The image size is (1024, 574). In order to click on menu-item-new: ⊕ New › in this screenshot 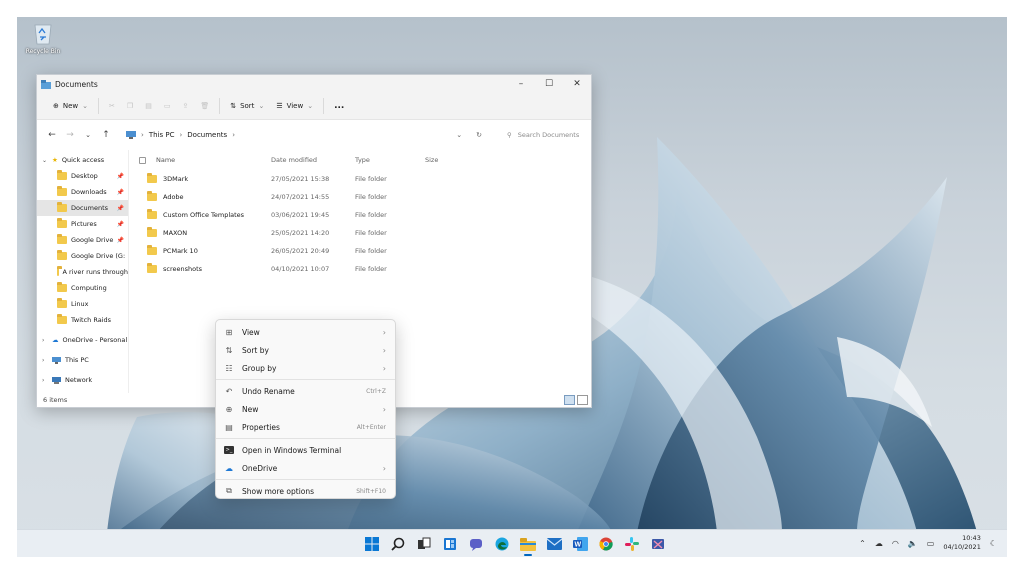, I will do `click(305, 409)`.